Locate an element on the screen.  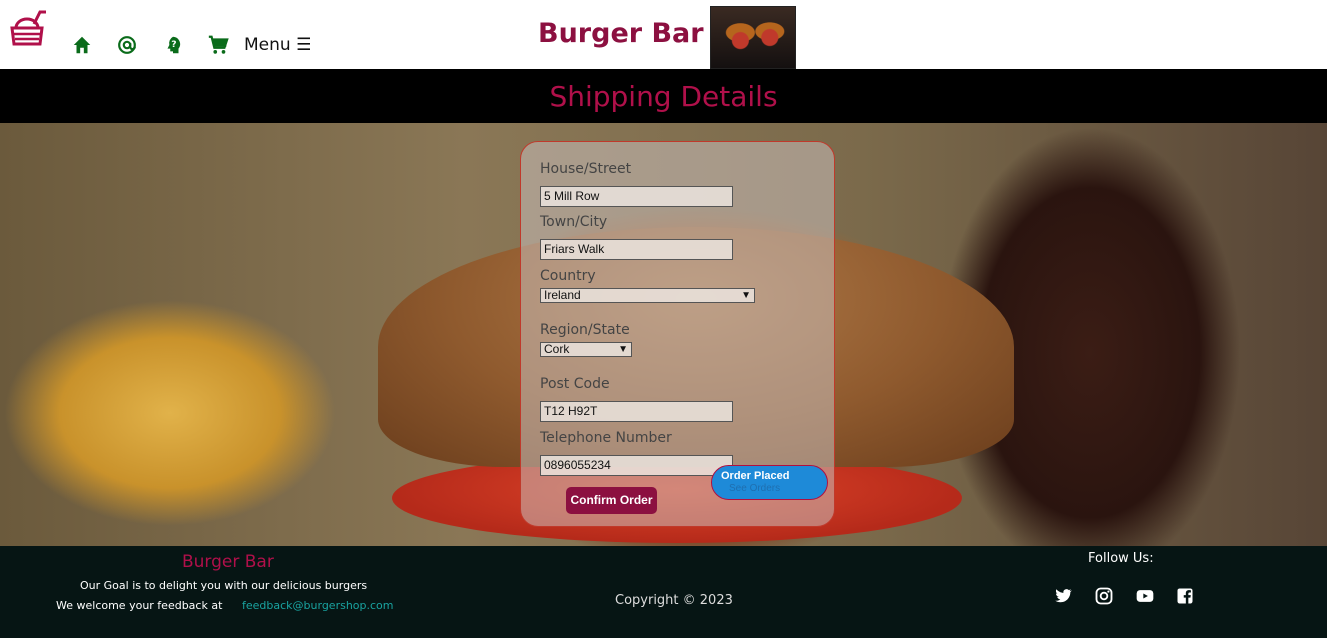
youtube-icon is located at coordinates (1145, 596).